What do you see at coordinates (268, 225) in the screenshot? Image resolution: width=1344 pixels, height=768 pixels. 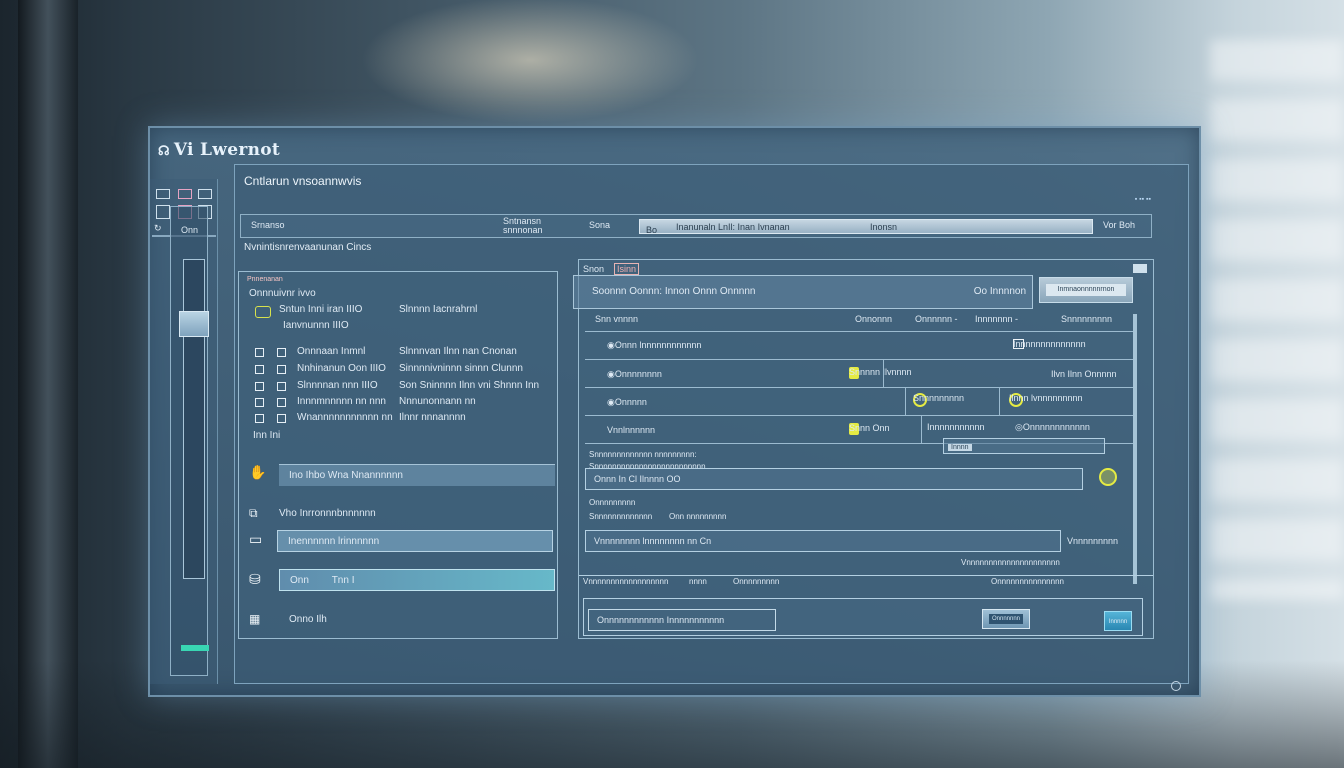 I see `toolbar-item-1: Srnanso` at bounding box center [268, 225].